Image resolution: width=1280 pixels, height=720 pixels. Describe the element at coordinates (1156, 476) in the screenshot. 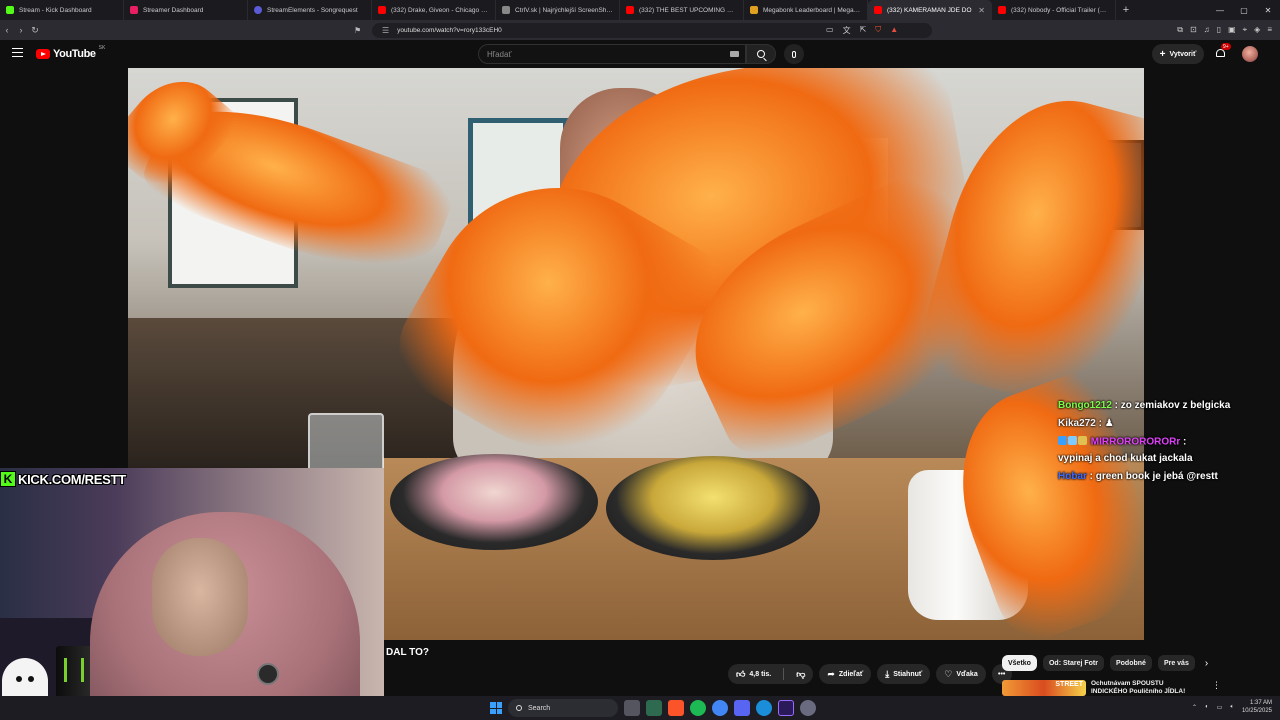

I see `chat-text: green book je jebá @restt` at that location.